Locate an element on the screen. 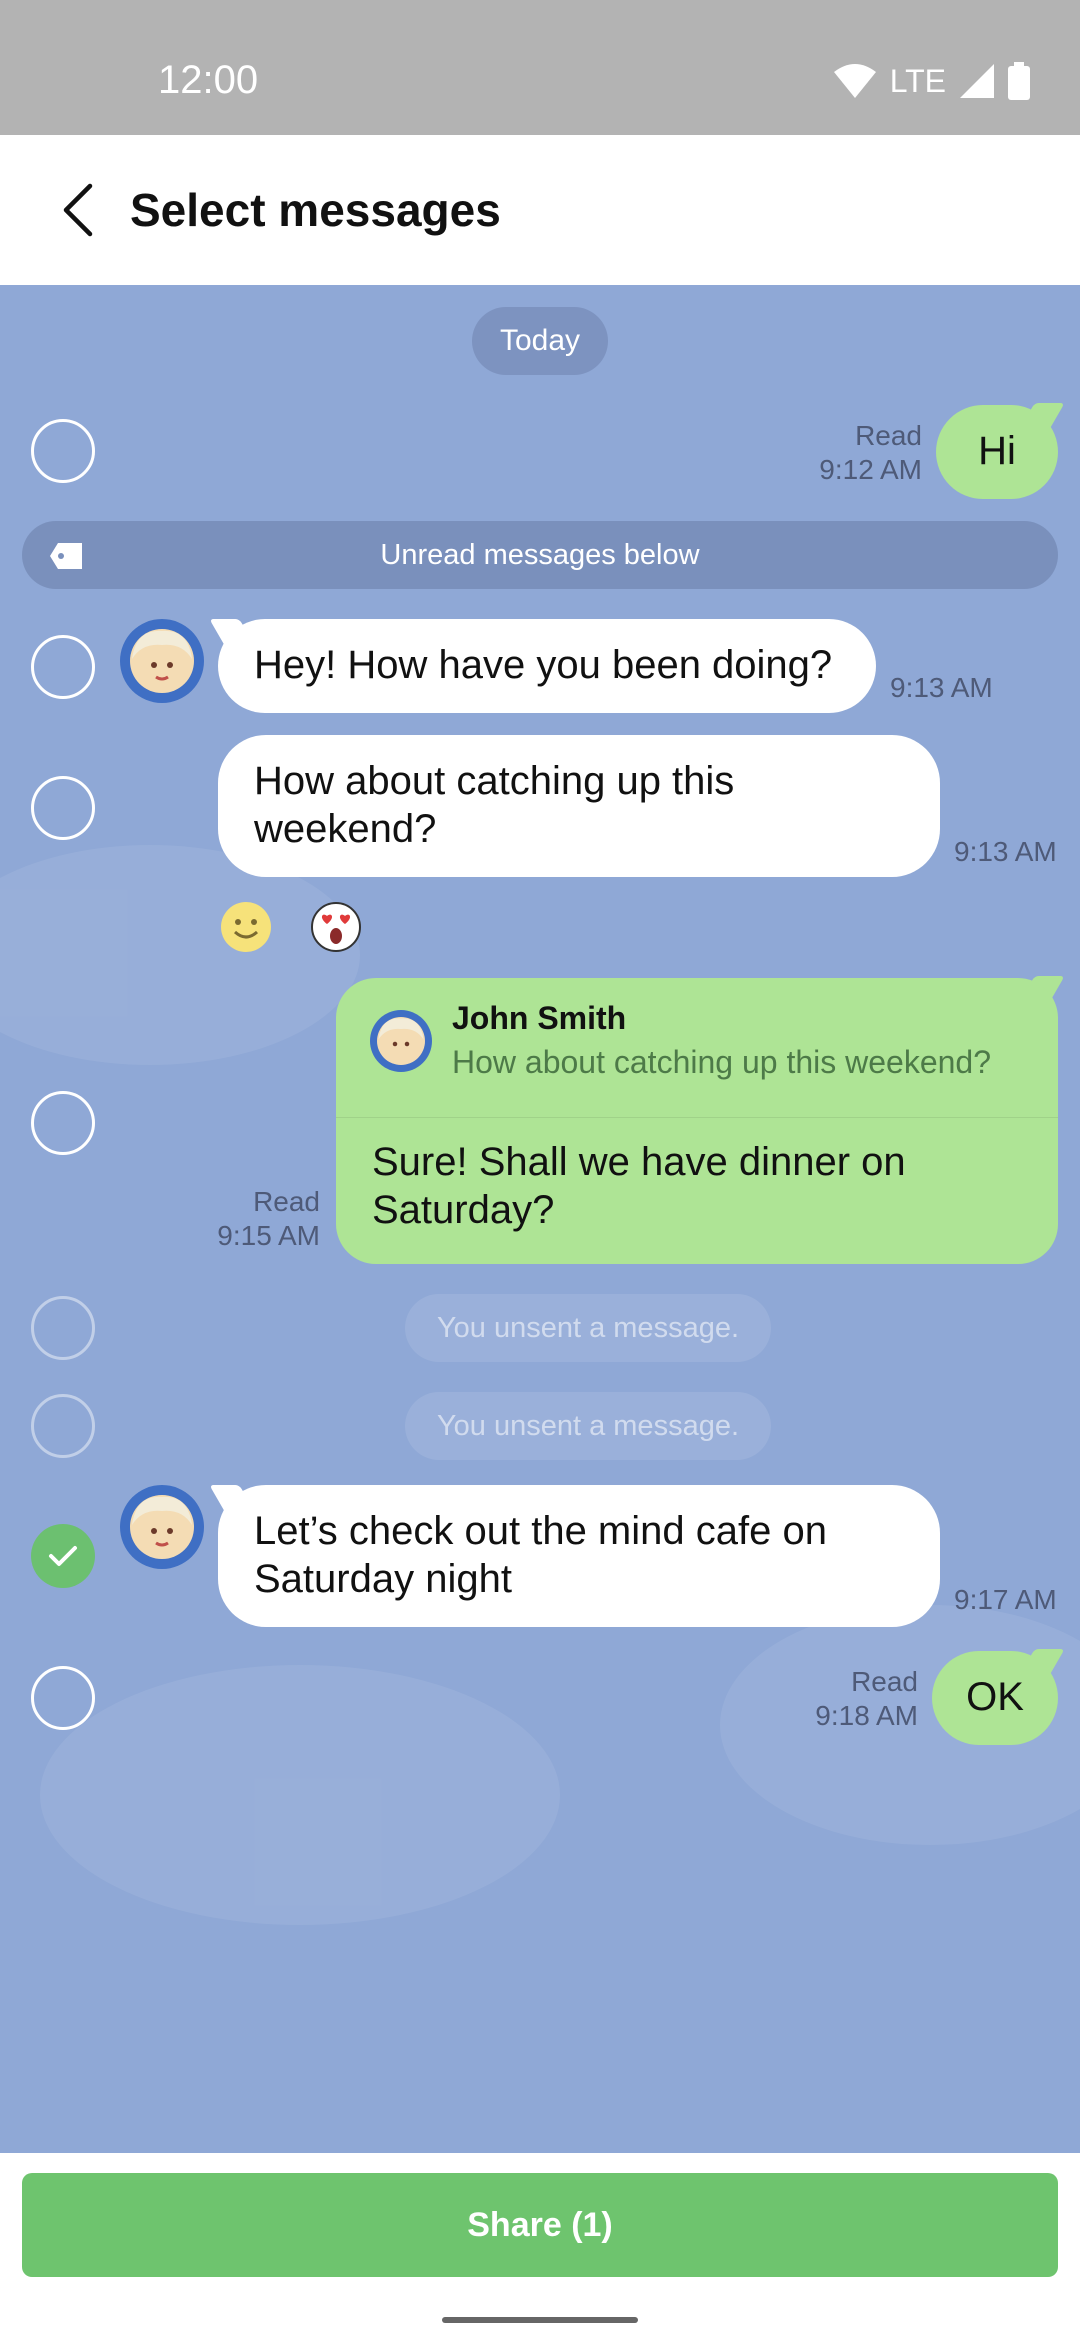  network-label: LTE is located at coordinates (917, 80).